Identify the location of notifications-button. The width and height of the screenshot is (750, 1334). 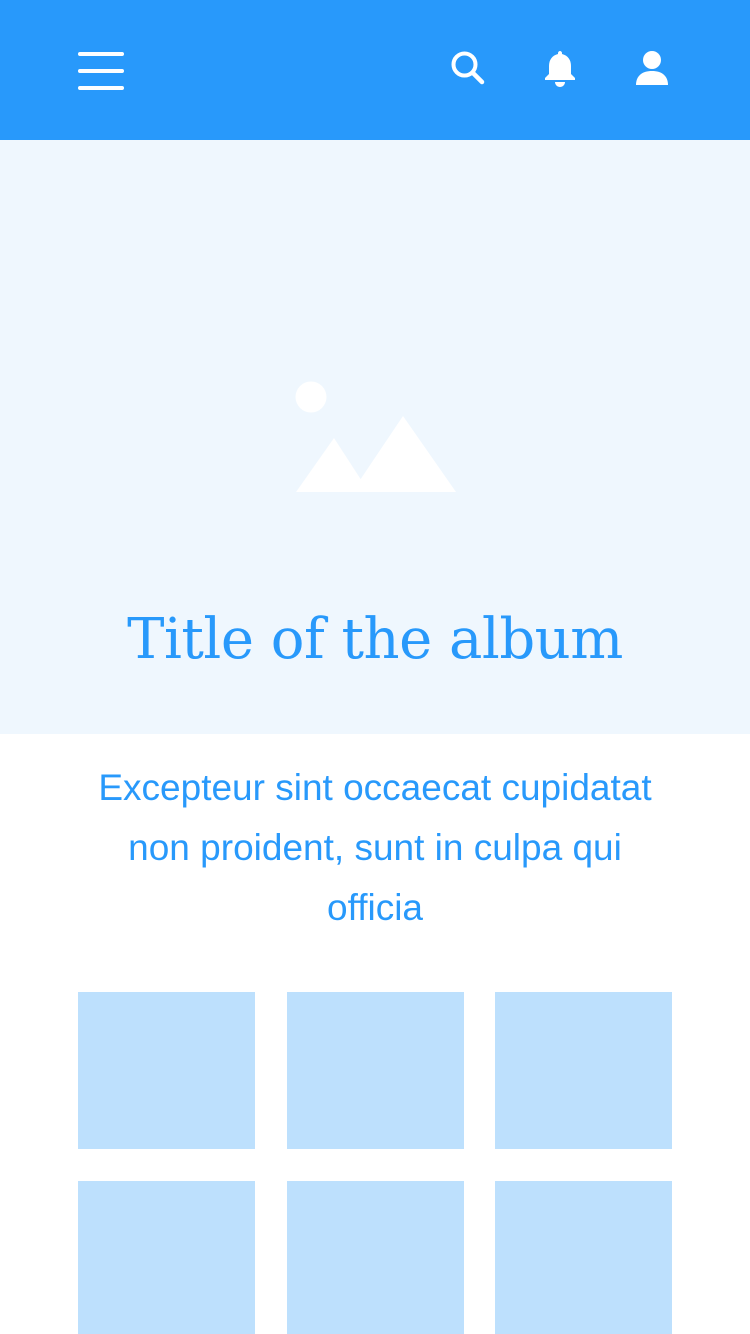
(560, 68).